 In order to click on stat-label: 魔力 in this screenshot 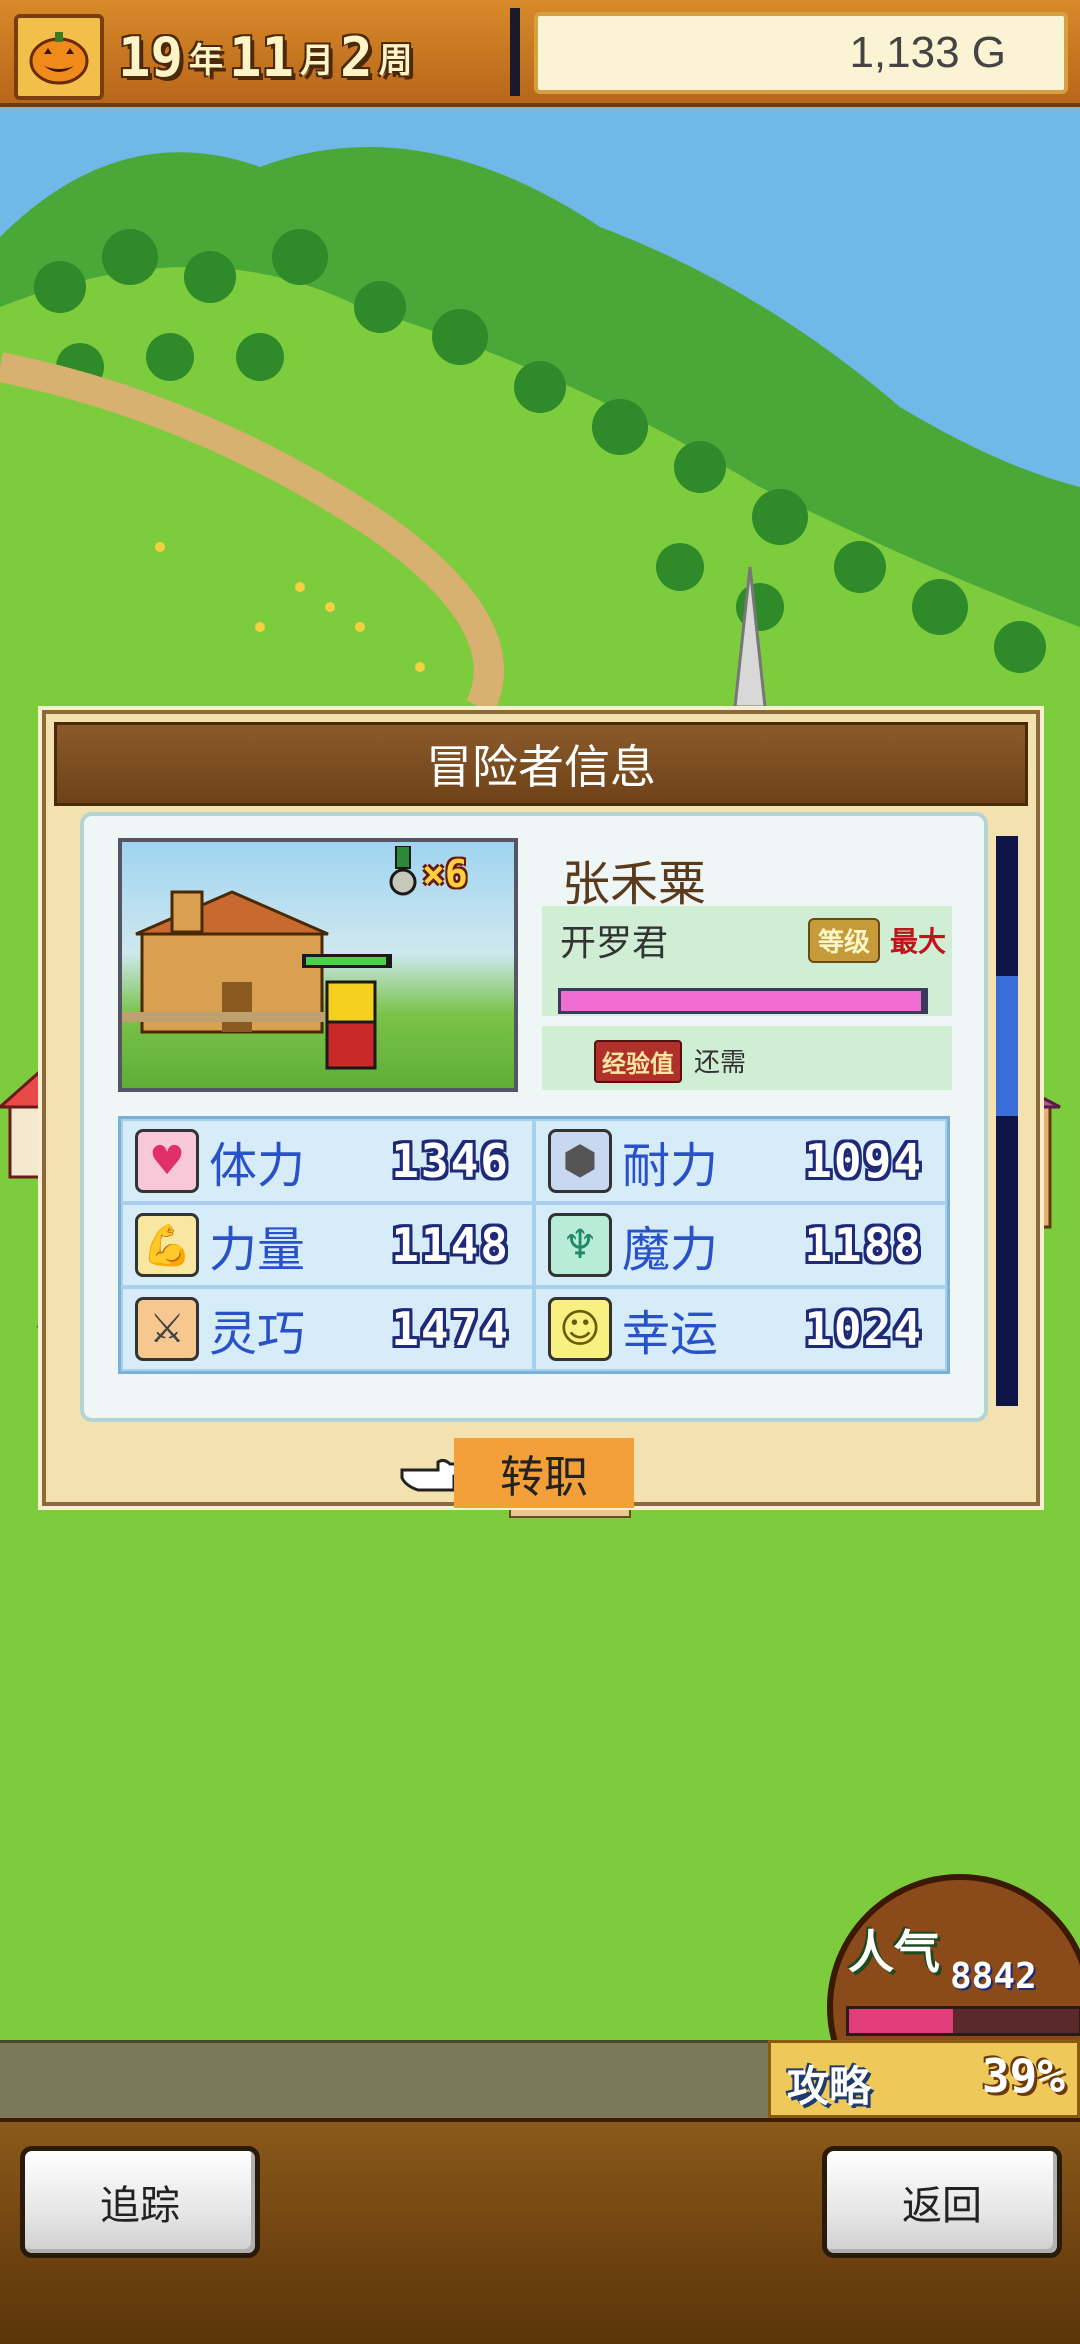, I will do `click(670, 1250)`.